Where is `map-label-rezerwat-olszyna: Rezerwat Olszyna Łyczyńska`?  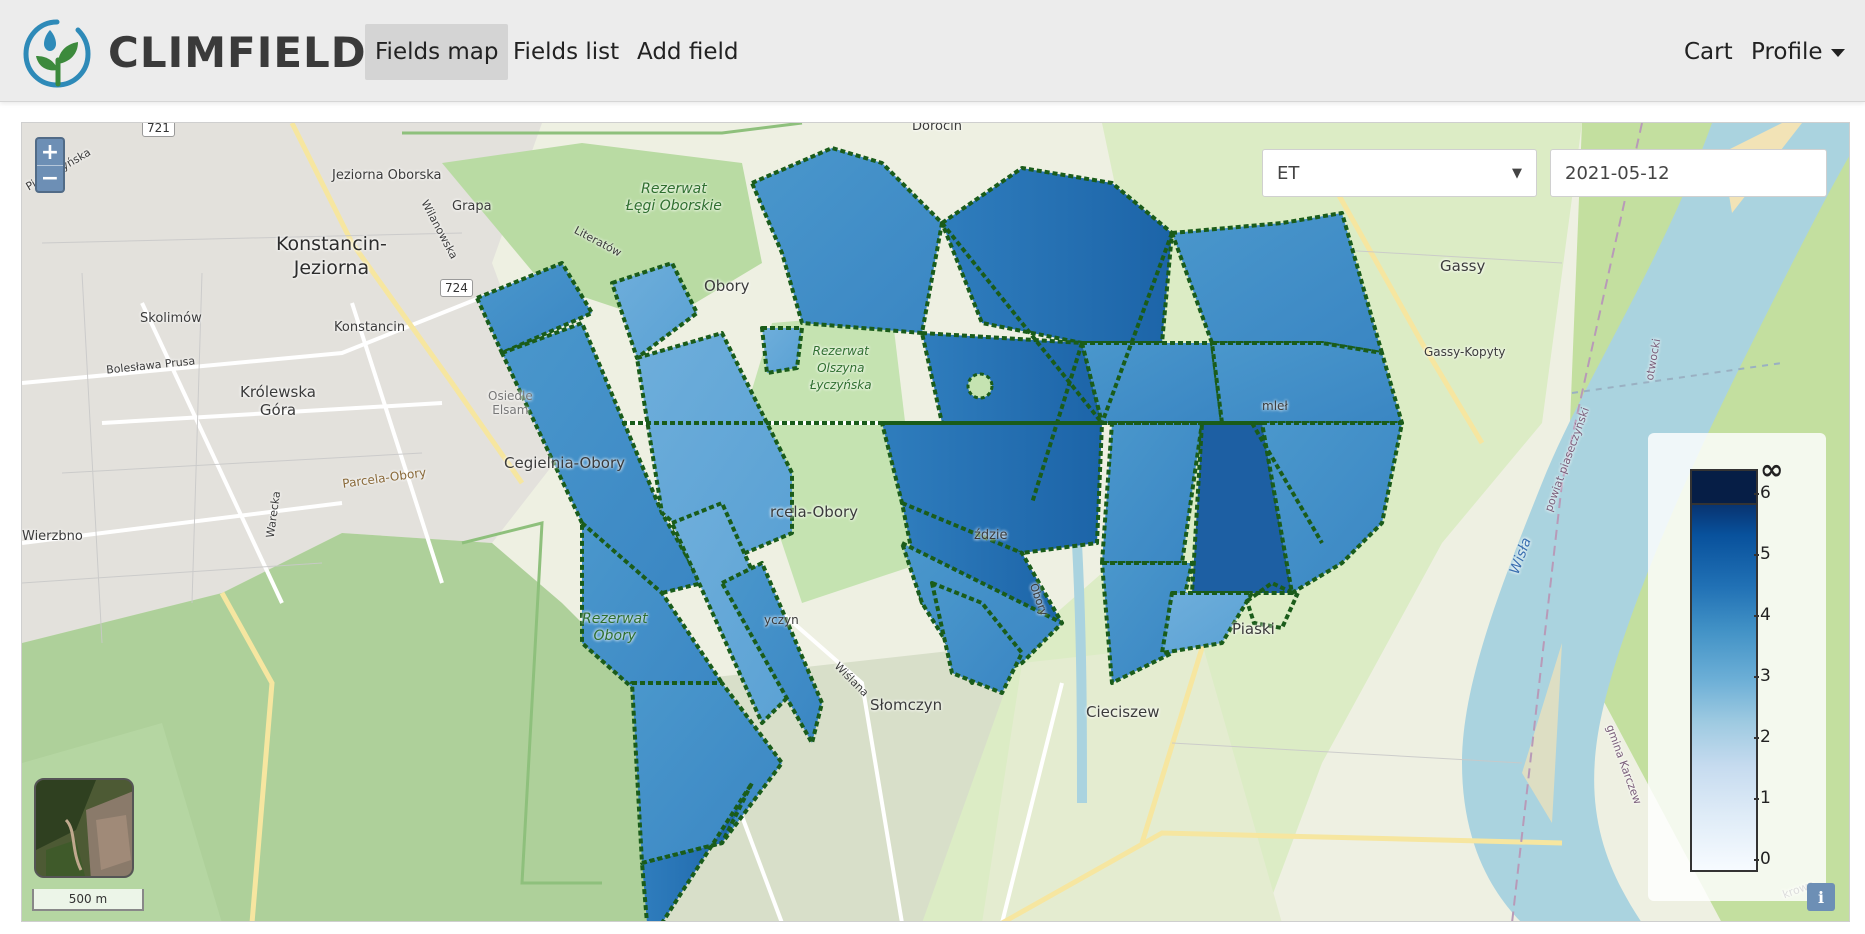 map-label-rezerwat-olszyna: Rezerwat Olszyna Łyczyńska is located at coordinates (841, 368).